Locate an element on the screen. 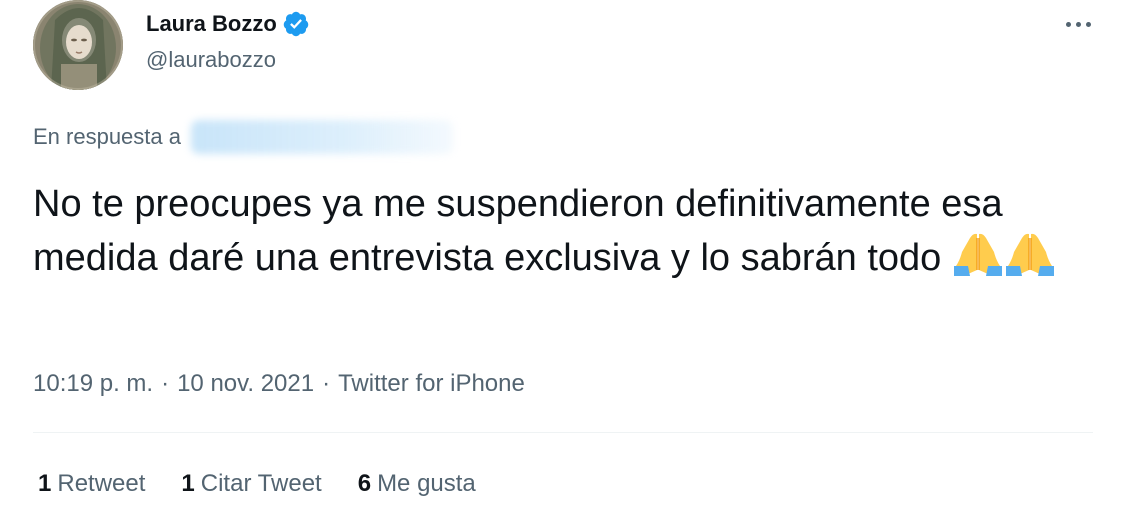 This screenshot has height=521, width=1125. avatar-image is located at coordinates (78, 45).